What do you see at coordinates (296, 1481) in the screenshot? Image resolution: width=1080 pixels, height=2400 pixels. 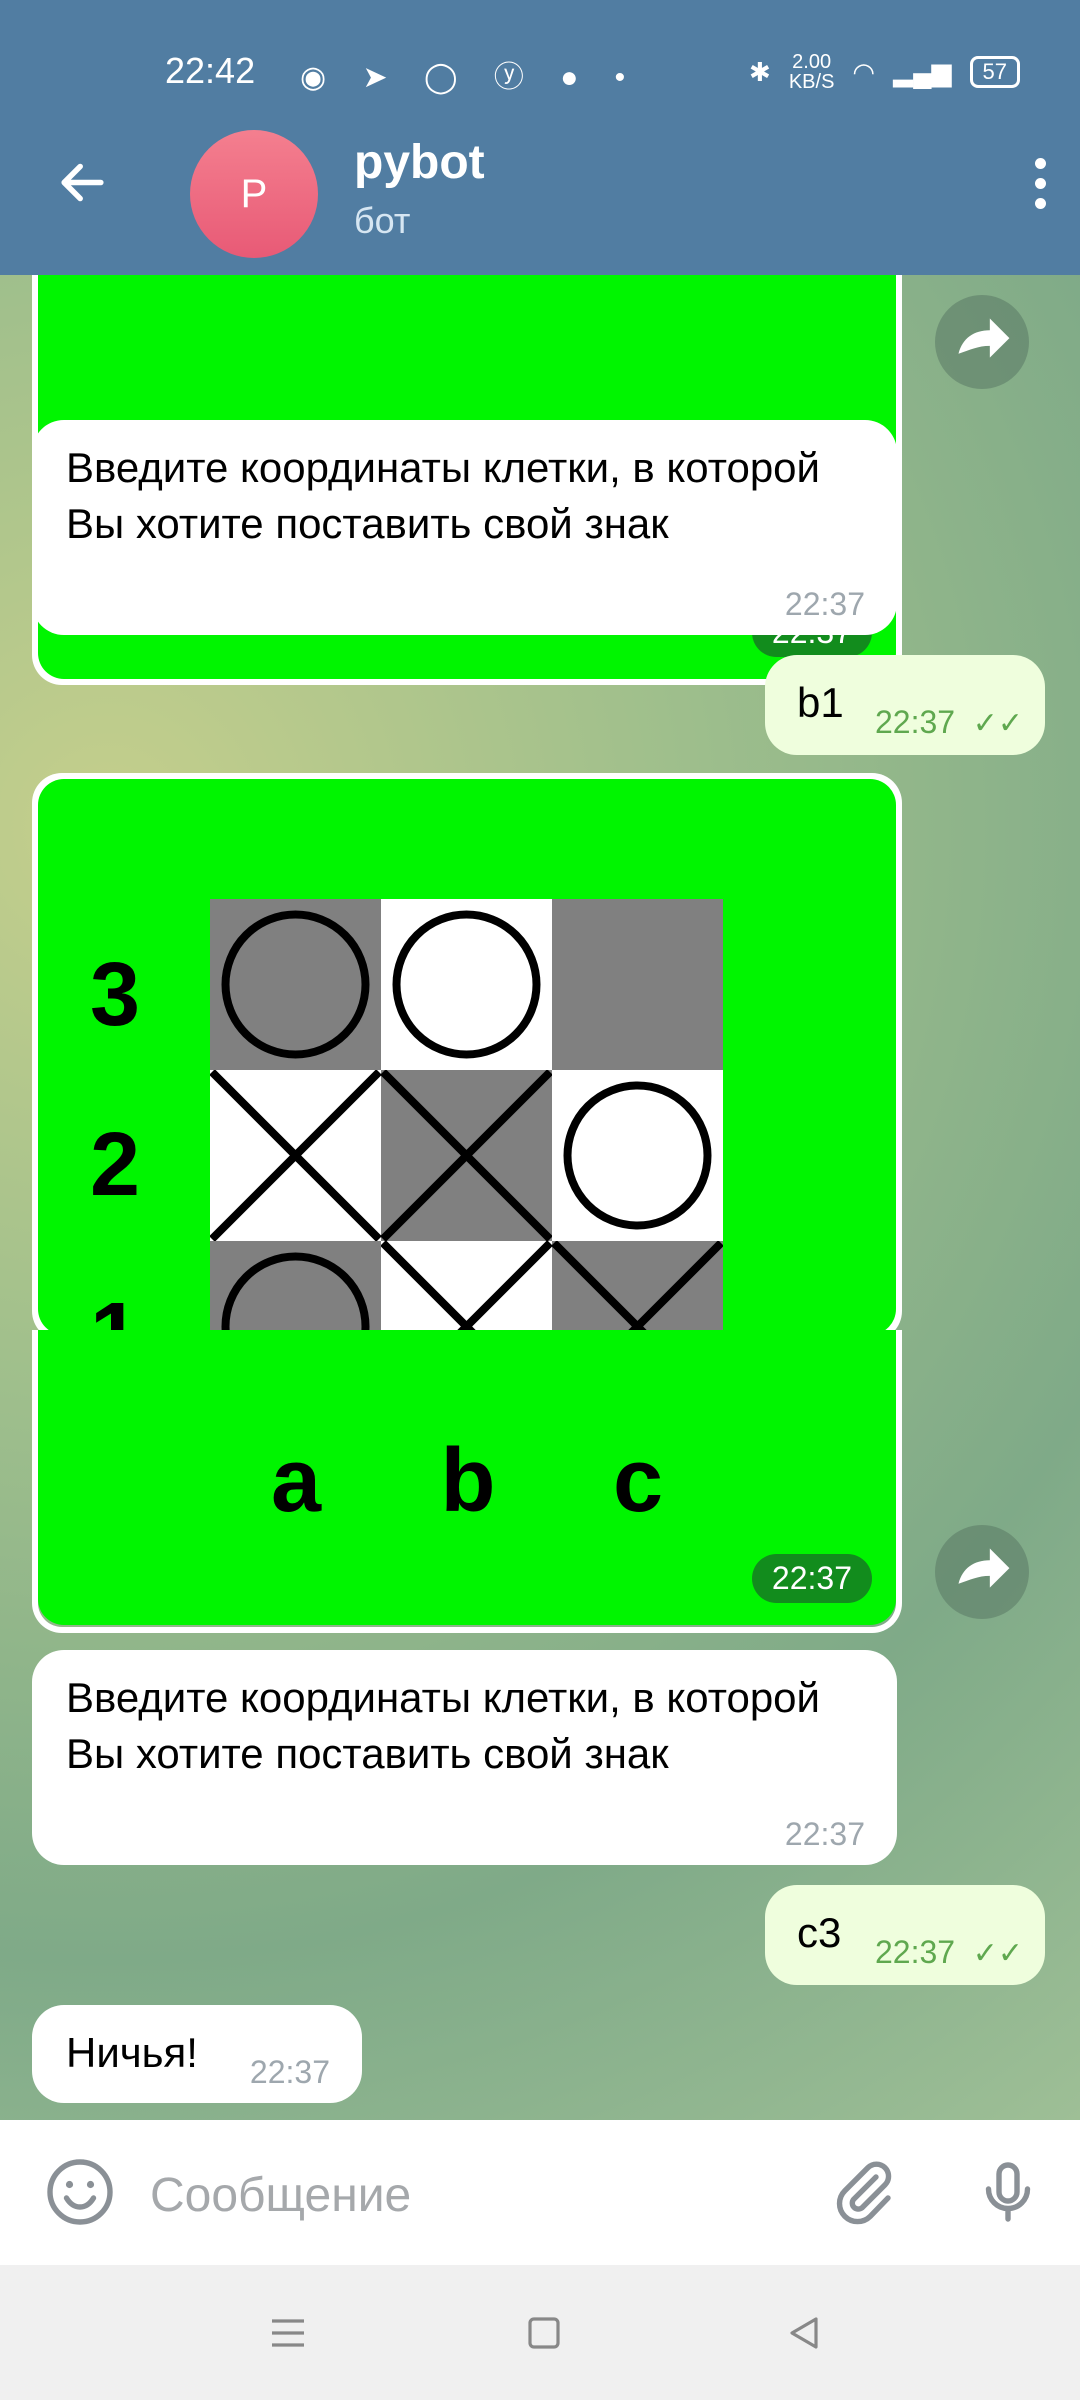 I see `column-label: a` at bounding box center [296, 1481].